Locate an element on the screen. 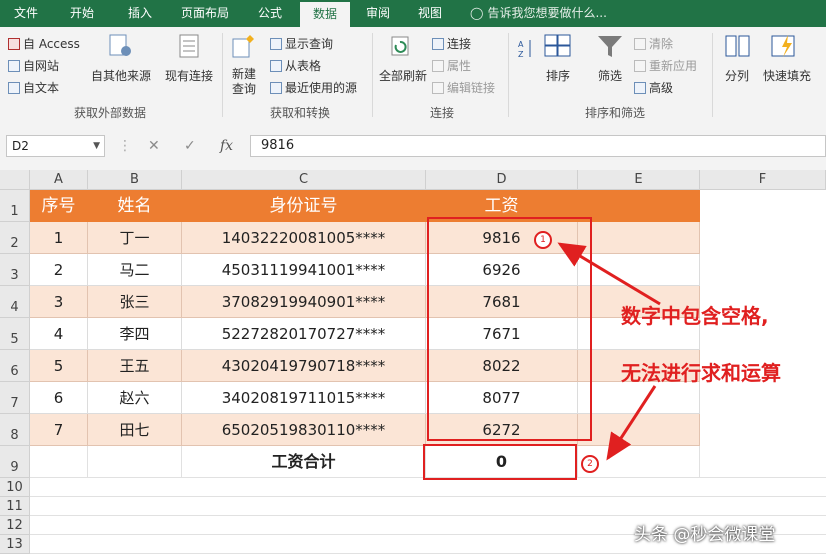 This screenshot has height=555, width=826. table-cell: 65020519830110**** is located at coordinates (304, 430).